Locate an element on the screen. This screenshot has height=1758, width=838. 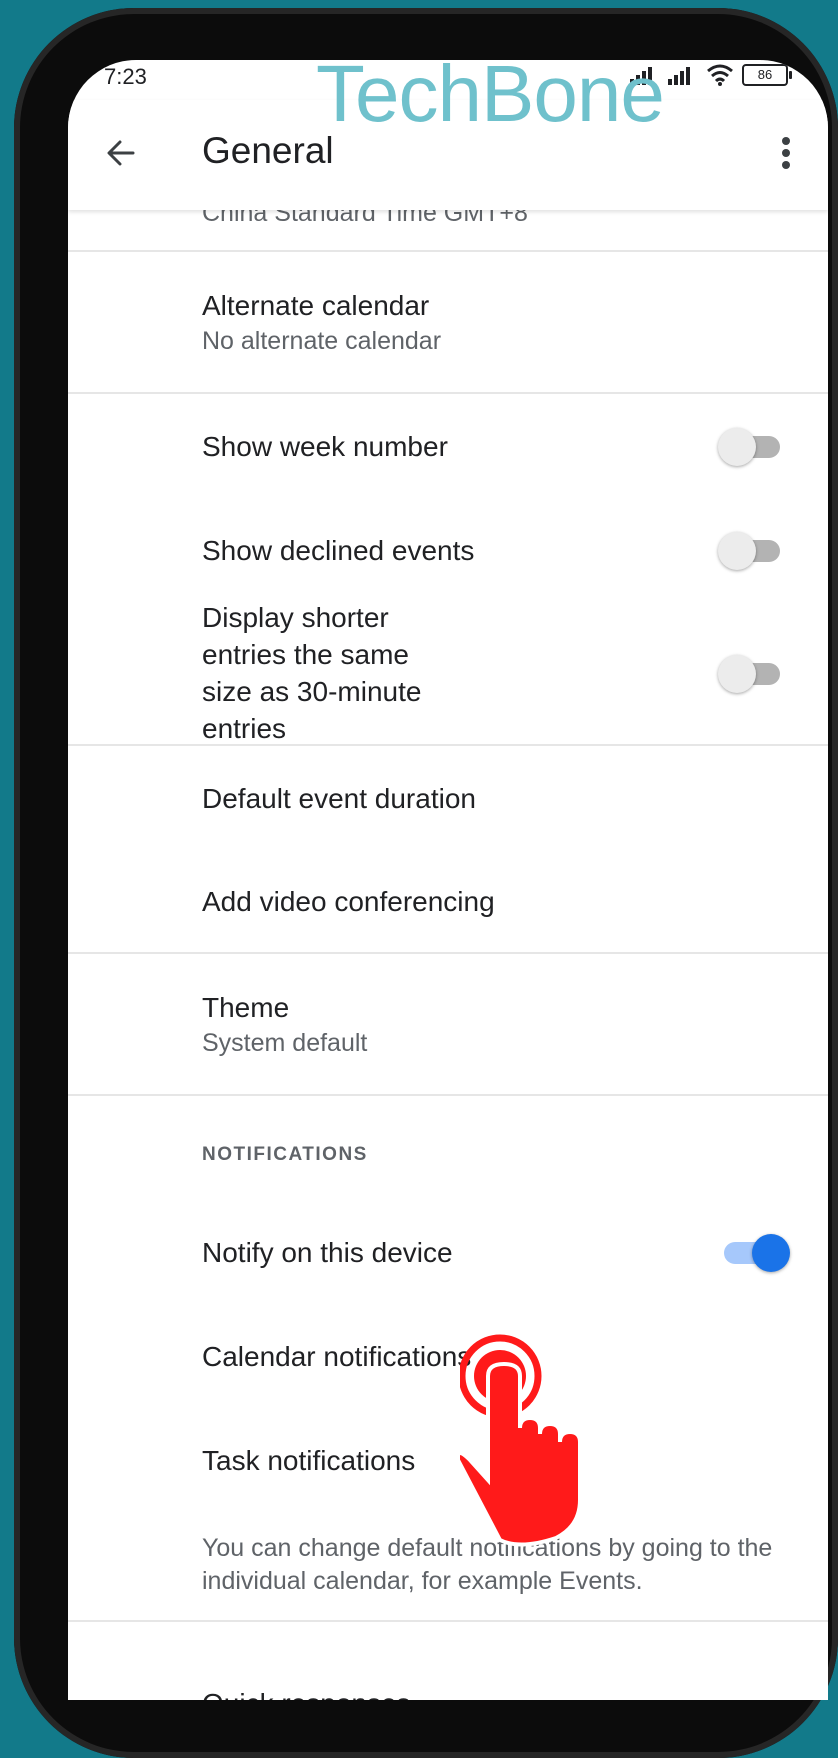
time-zone-row: China Standard Time GMT+8 is located at coordinates (448, 231).